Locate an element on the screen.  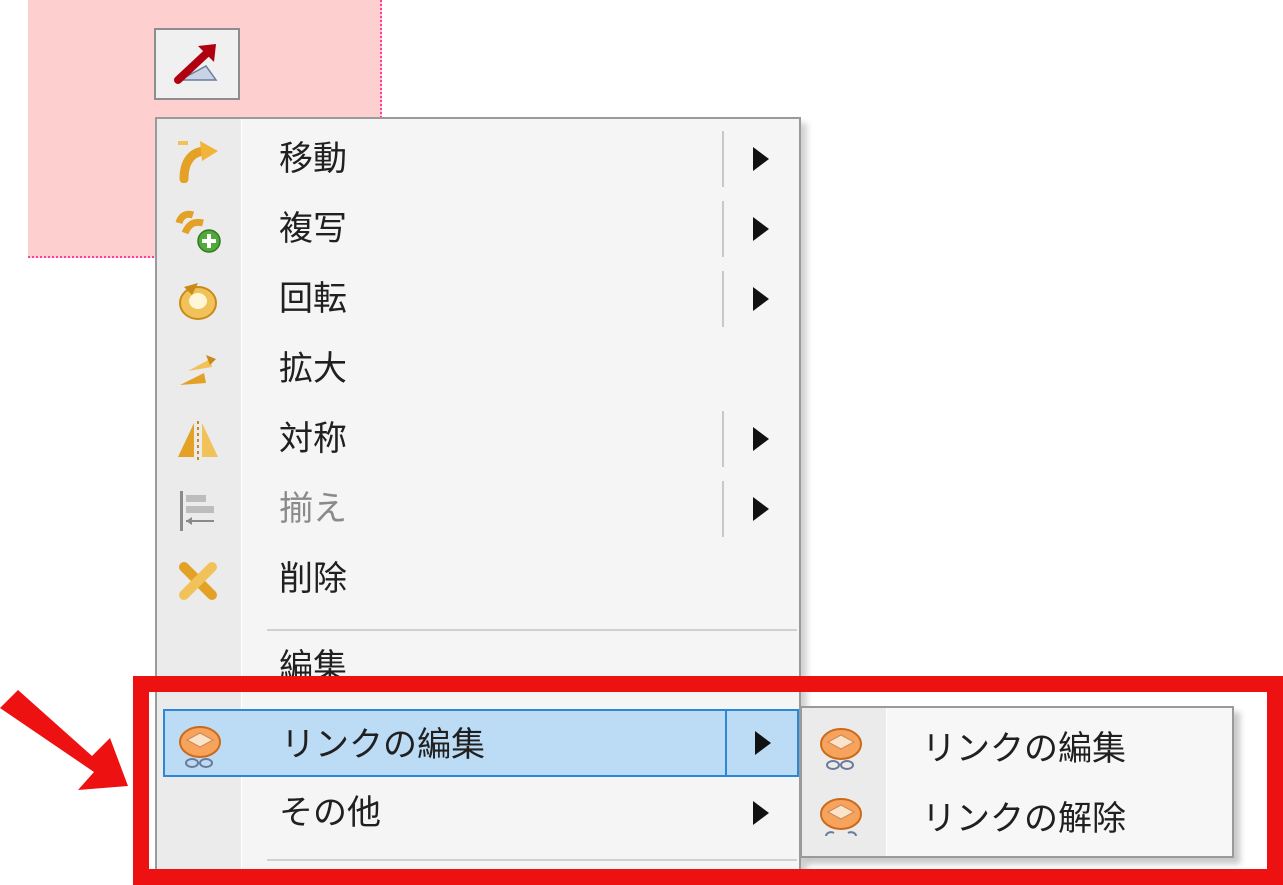
menu-item-copy: 複写 is located at coordinates (479, 229).